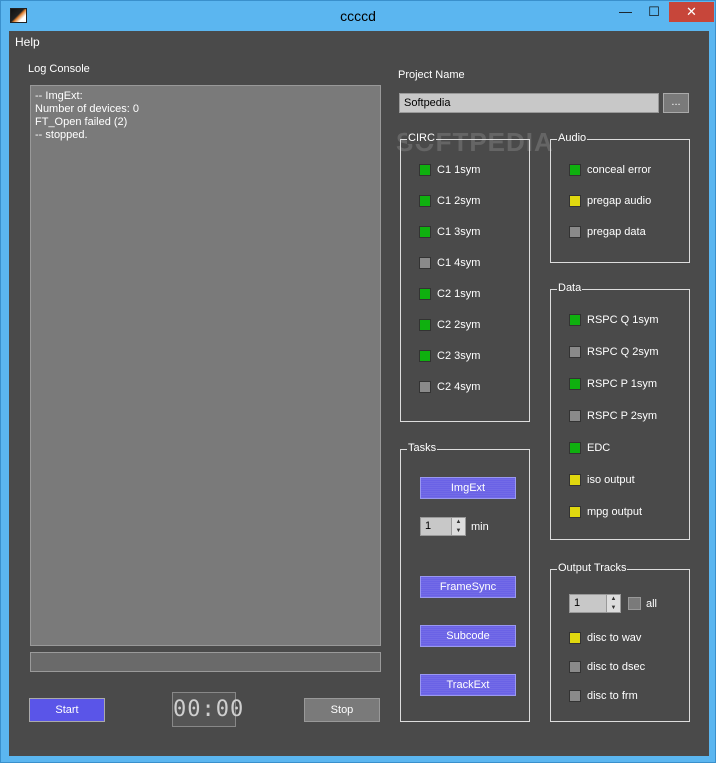 The height and width of the screenshot is (763, 716). Describe the element at coordinates (468, 685) in the screenshot. I see `trackext-button: TrackExt` at that location.